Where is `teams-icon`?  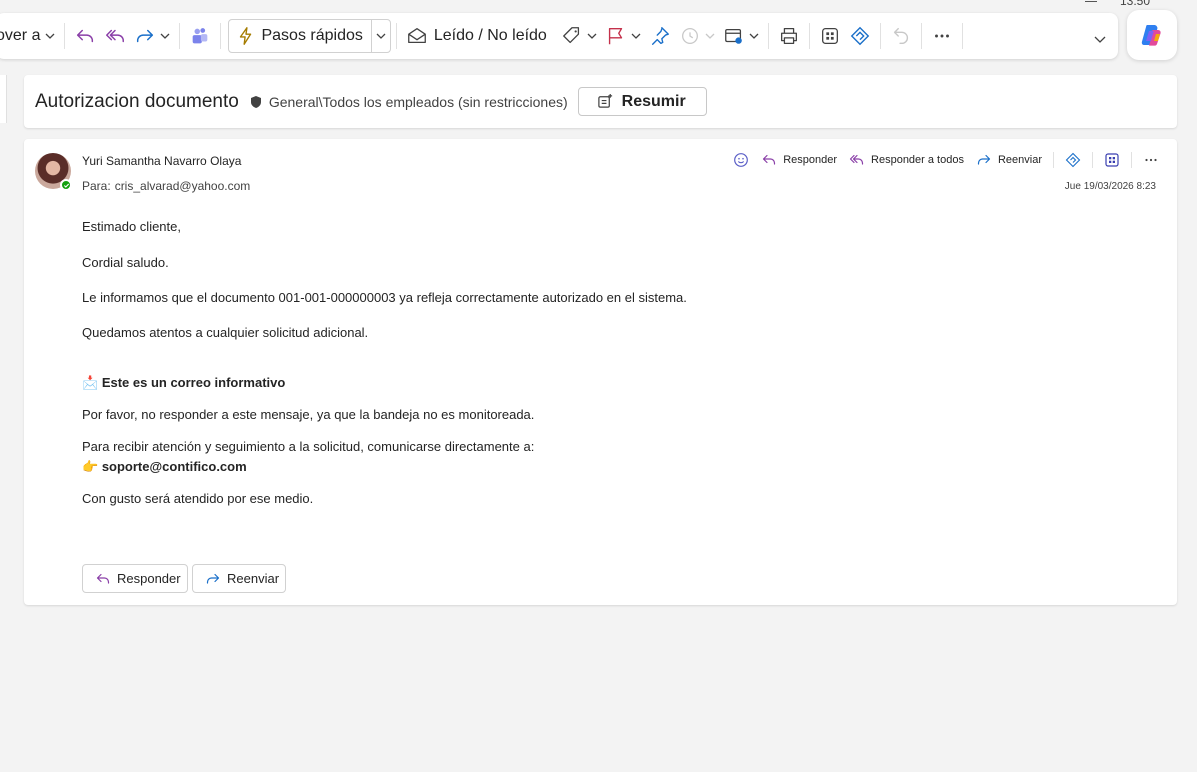
teams-icon is located at coordinates (200, 36).